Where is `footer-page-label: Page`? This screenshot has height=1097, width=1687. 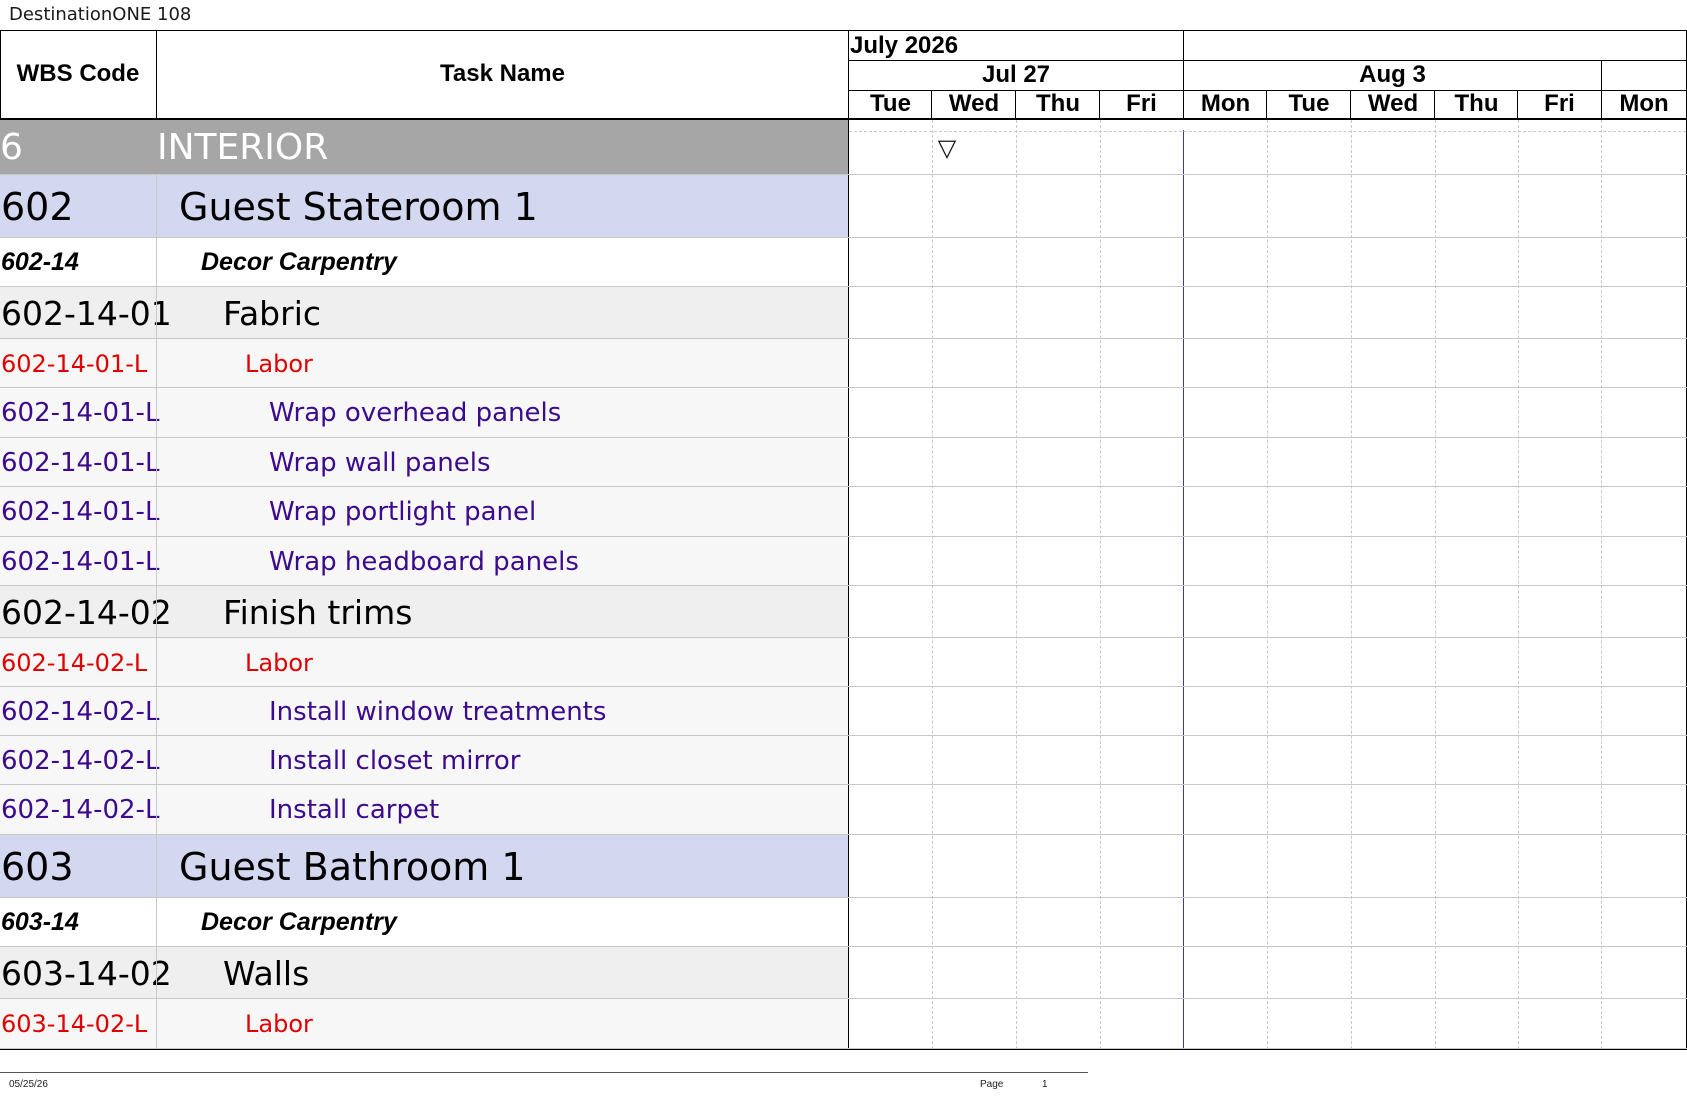 footer-page-label: Page is located at coordinates (992, 1084).